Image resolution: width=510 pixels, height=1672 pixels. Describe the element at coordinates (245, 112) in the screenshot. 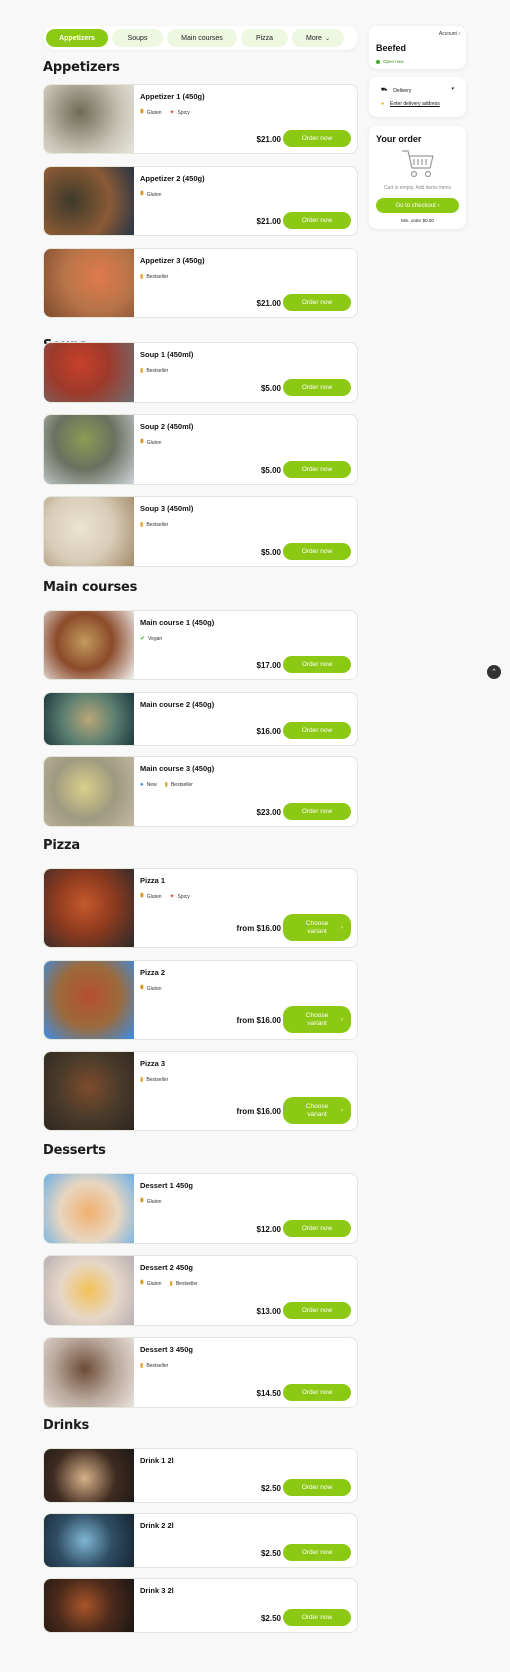

I see `product-tags: ⬮ Gluten ✦ Spicy` at that location.